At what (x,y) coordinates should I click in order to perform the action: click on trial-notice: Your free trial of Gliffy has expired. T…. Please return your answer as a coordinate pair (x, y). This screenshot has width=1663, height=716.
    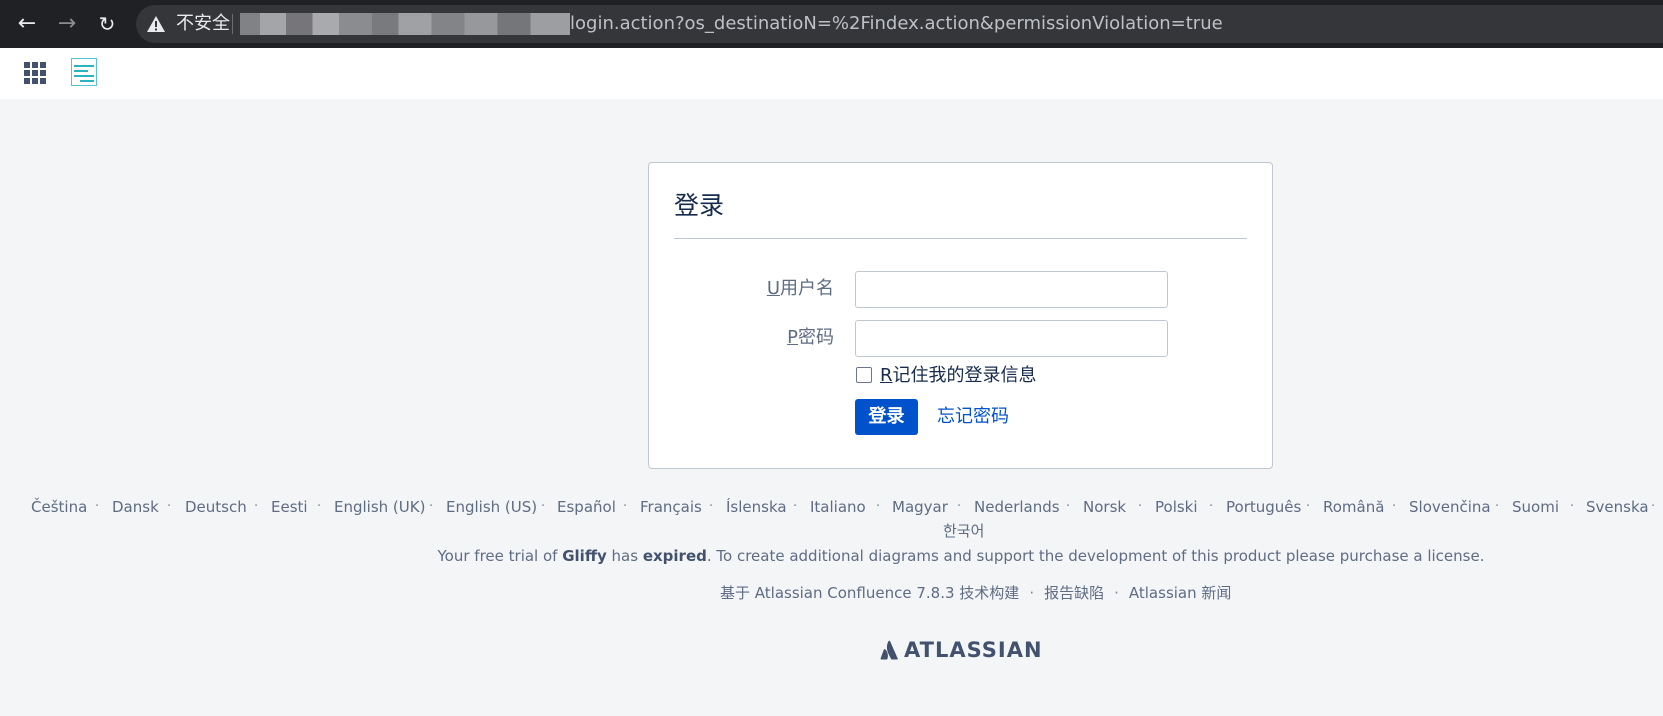
    Looking at the image, I should click on (961, 556).